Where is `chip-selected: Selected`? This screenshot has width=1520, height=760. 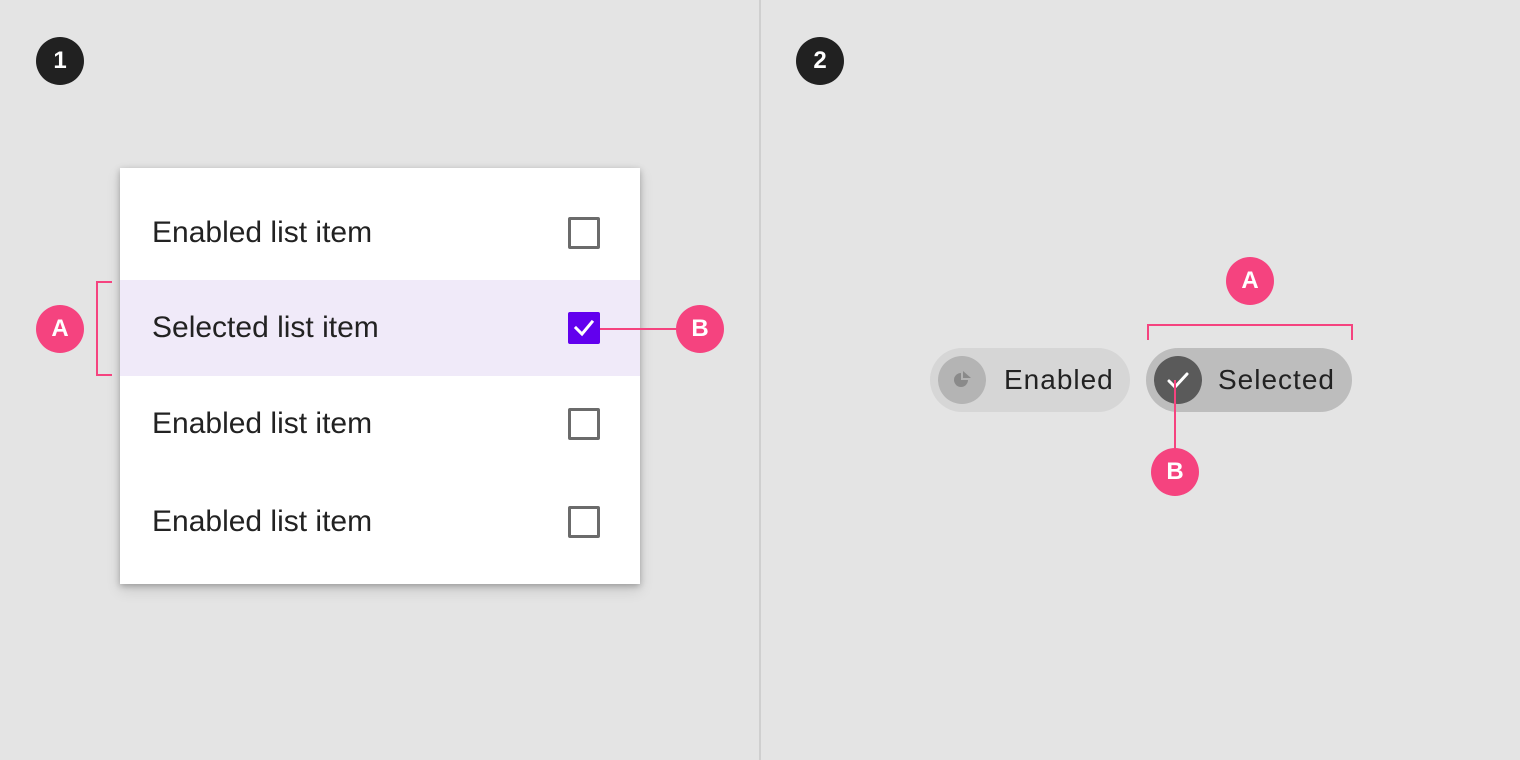 chip-selected: Selected is located at coordinates (1249, 380).